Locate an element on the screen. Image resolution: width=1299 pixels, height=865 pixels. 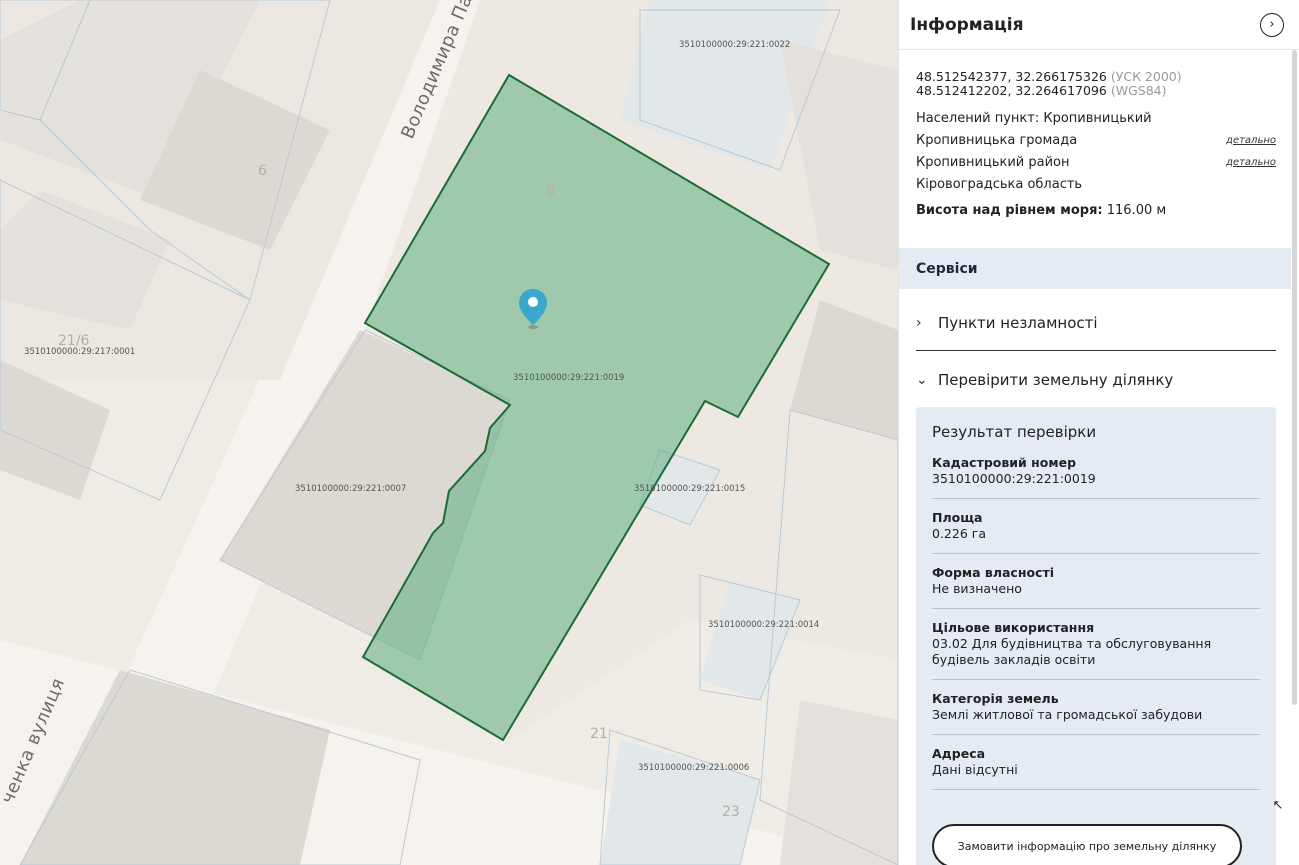
field-area: Площа 0.226 га is located at coordinates (1096, 532).